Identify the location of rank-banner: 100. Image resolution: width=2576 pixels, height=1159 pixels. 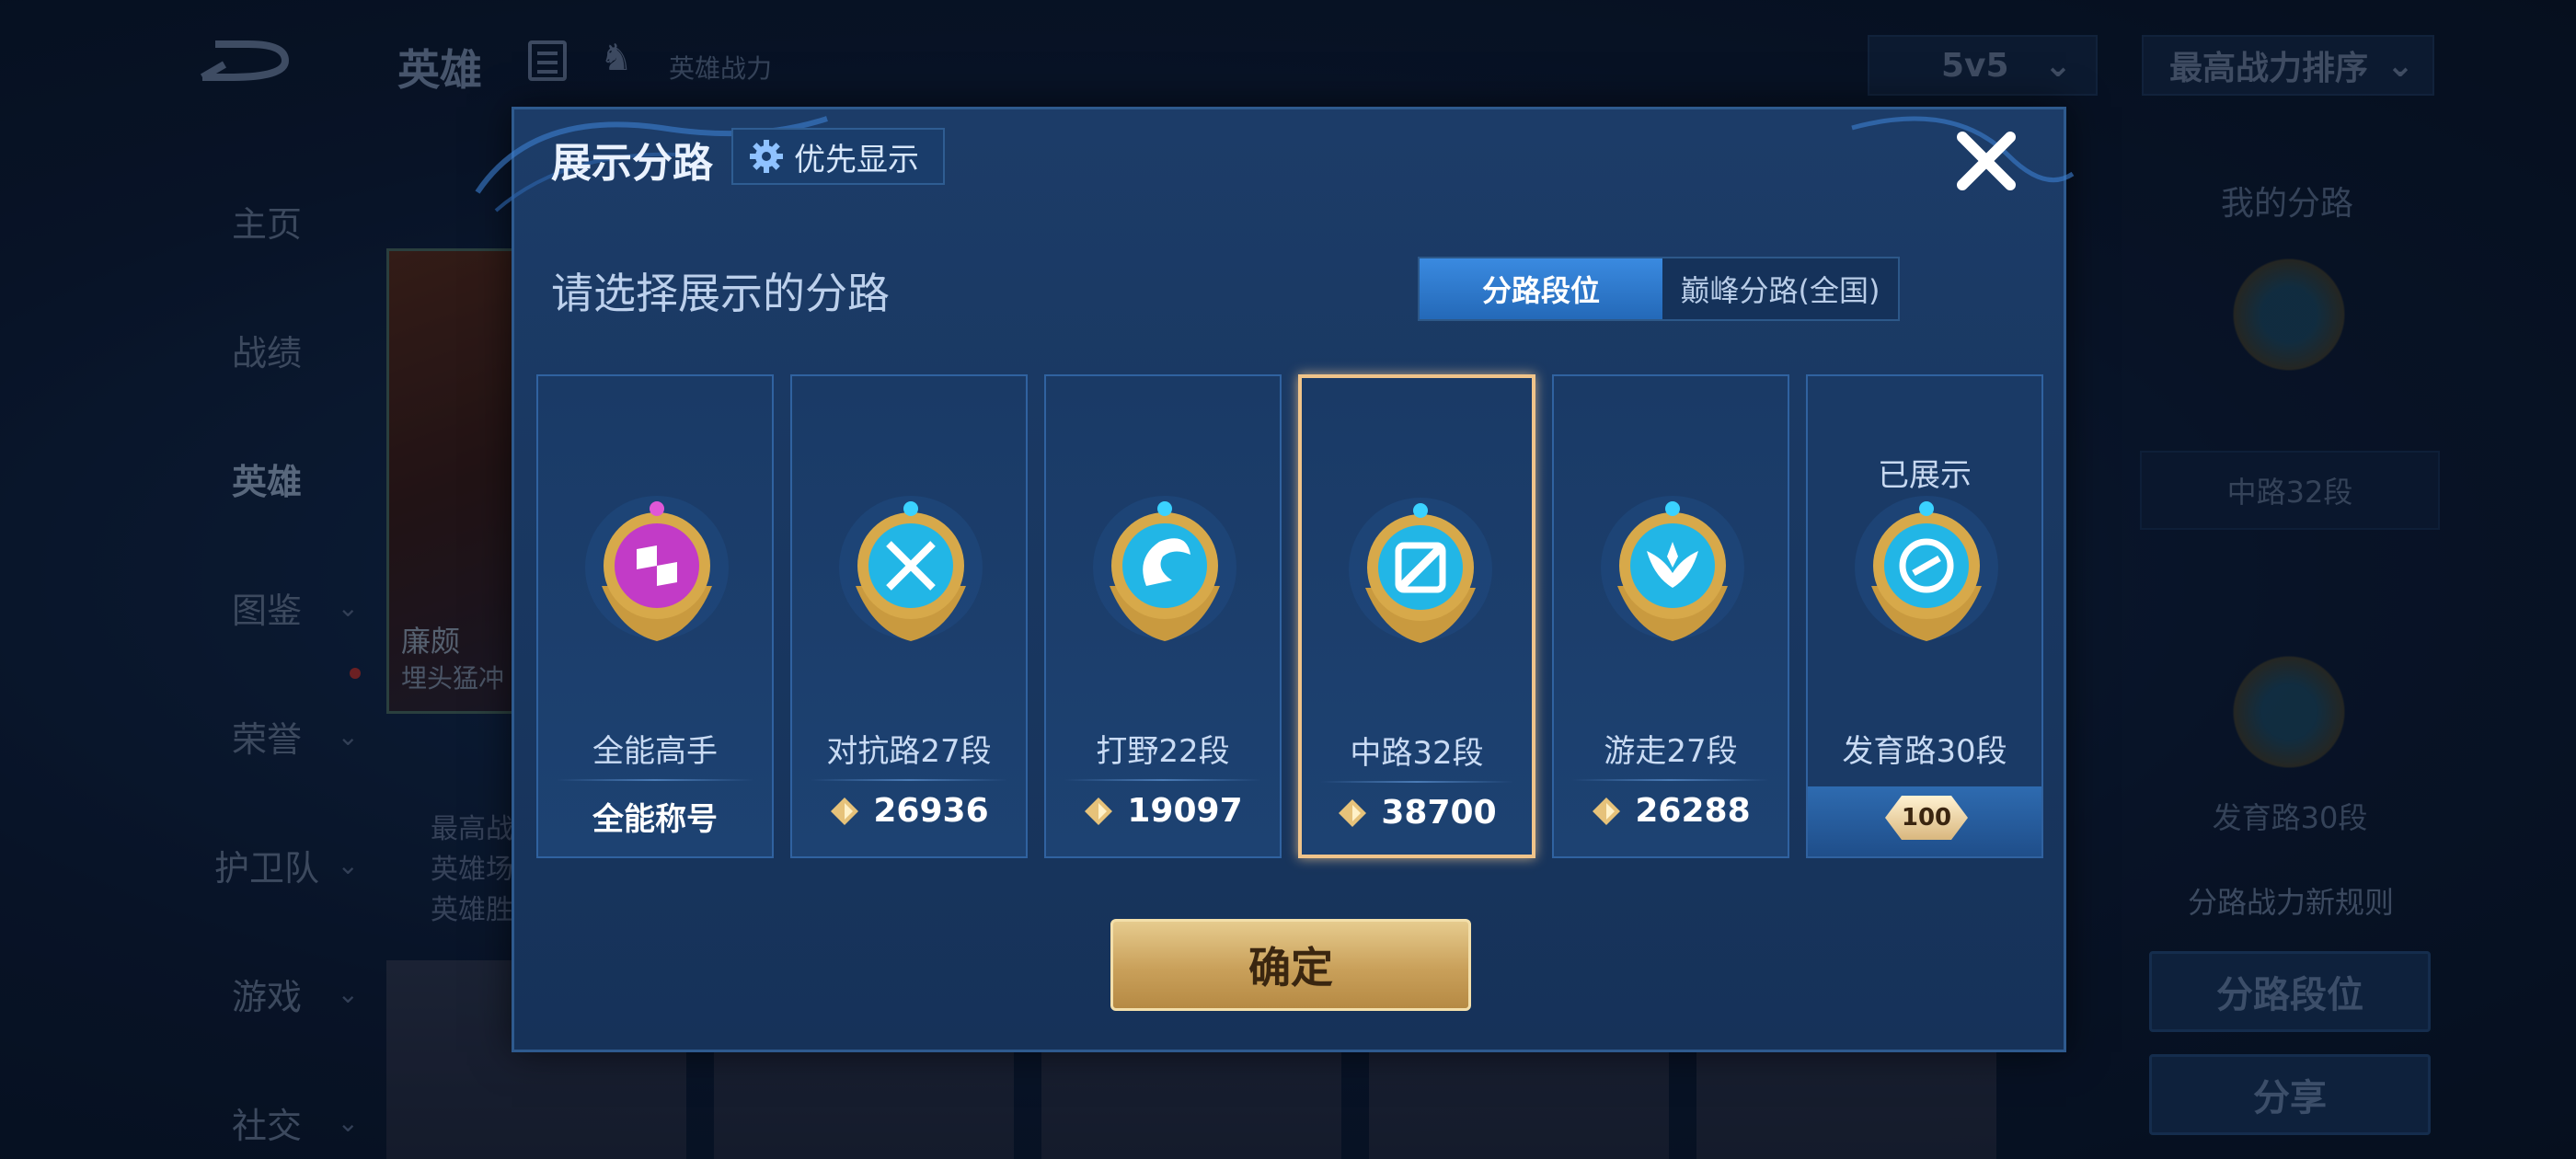
(1924, 821).